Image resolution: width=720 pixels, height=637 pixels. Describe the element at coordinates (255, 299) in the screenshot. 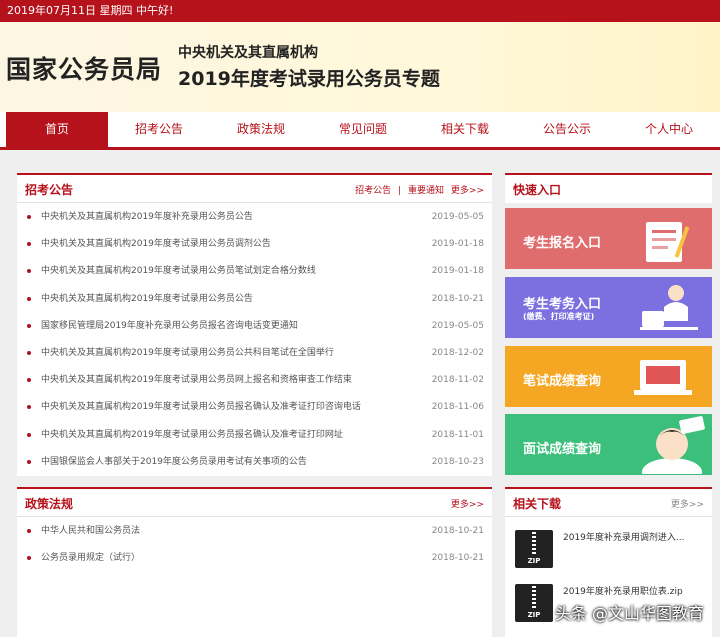

I see `list-item: 中央机关及其直属机构2019年度考试录用公务员公告 2018-10-21` at that location.